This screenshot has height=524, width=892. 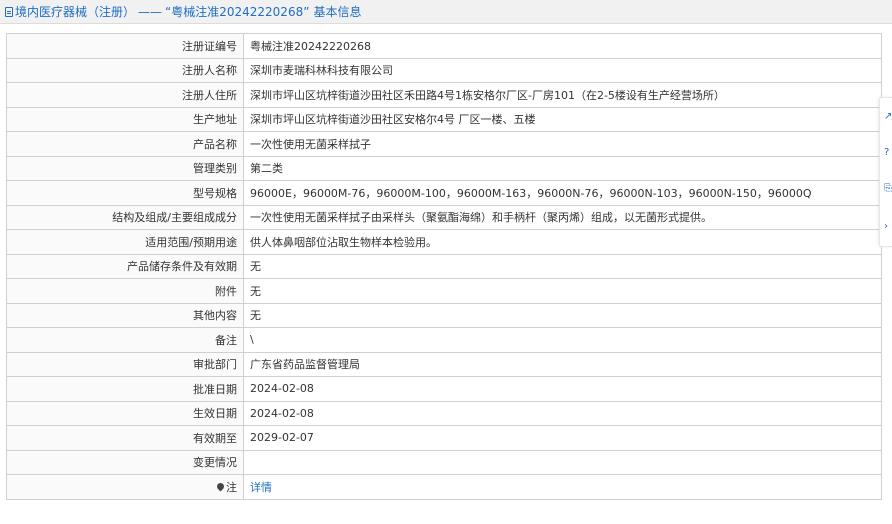 What do you see at coordinates (125, 46) in the screenshot?
I see `field-label: 注册证编号` at bounding box center [125, 46].